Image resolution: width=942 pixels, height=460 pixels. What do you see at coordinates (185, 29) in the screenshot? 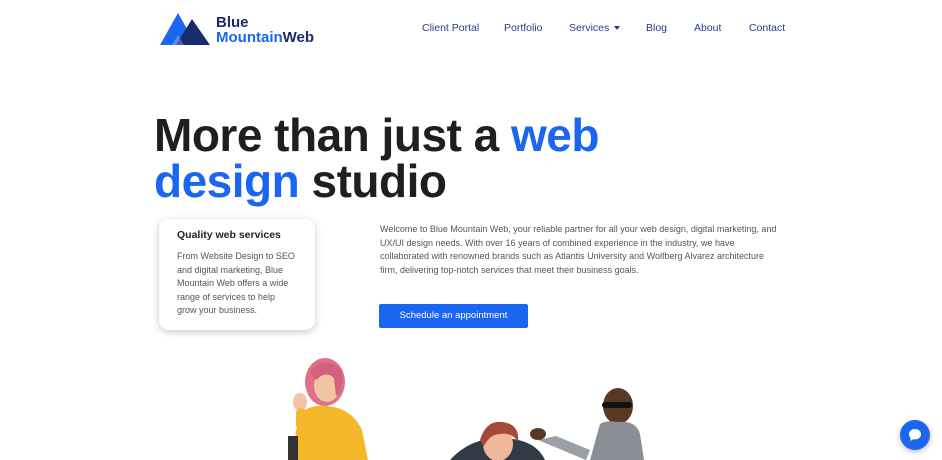
I see `mountain-logo-icon` at bounding box center [185, 29].